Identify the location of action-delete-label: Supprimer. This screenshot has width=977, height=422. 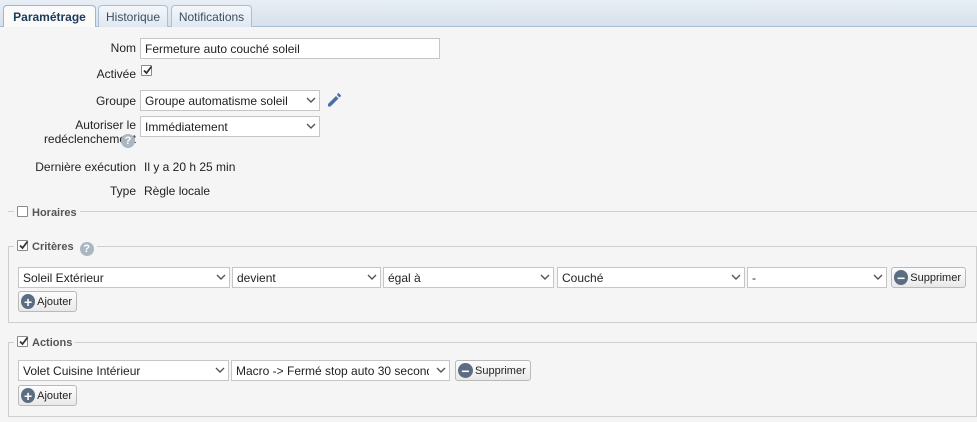
(500, 370).